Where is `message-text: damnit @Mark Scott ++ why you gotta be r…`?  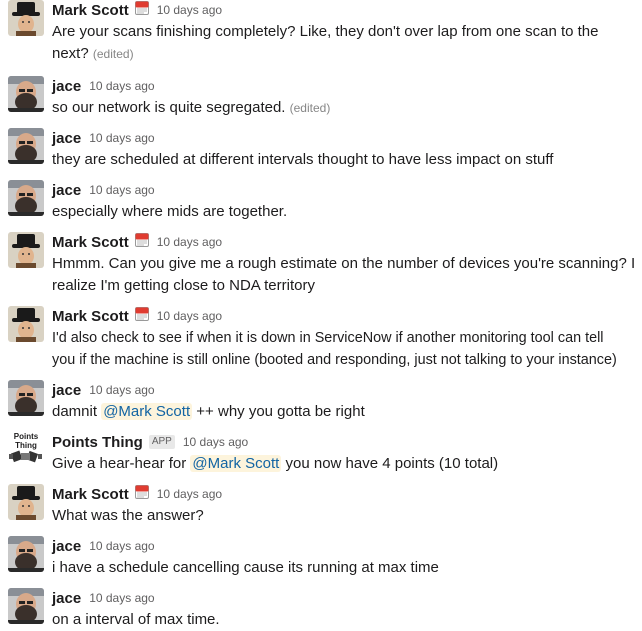
message-text: damnit @Mark Scott ++ why you gotta be r… is located at coordinates (208, 411).